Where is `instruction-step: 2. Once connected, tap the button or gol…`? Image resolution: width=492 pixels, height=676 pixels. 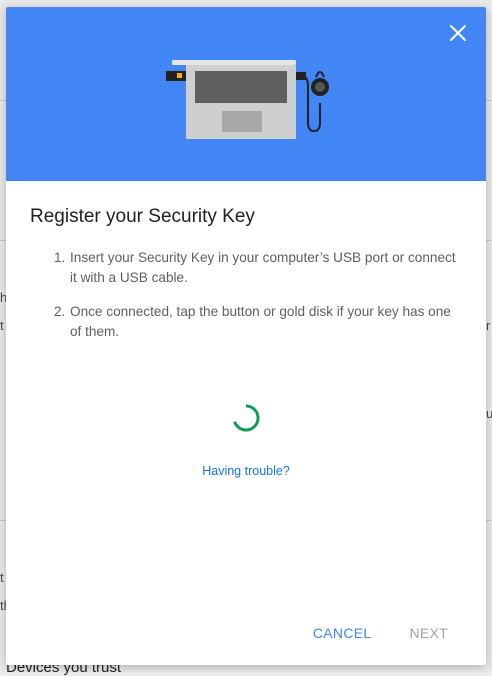 instruction-step: 2. Once connected, tap the button or gol… is located at coordinates (246, 322).